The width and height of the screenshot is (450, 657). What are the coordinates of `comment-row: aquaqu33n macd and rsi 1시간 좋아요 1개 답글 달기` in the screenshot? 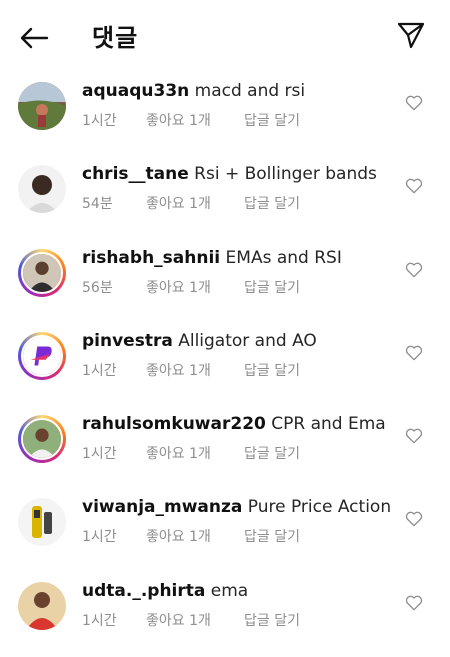 It's located at (225, 115).